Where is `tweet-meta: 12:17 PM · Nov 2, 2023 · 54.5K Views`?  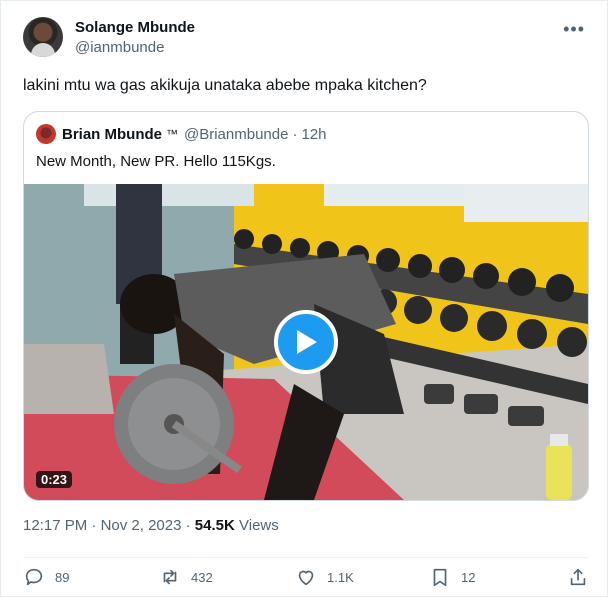
tweet-meta: 12:17 PM · Nov 2, 2023 · 54.5K Views is located at coordinates (151, 525).